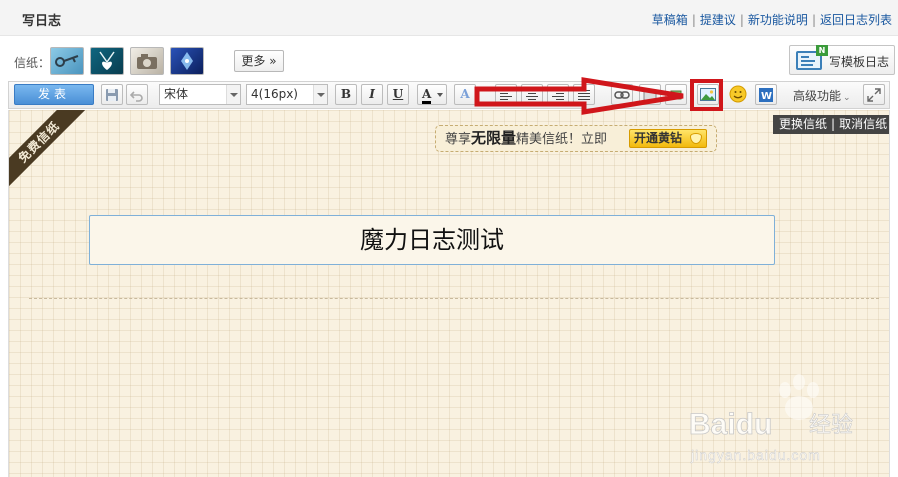  I want to click on undo-button, so click(137, 94).